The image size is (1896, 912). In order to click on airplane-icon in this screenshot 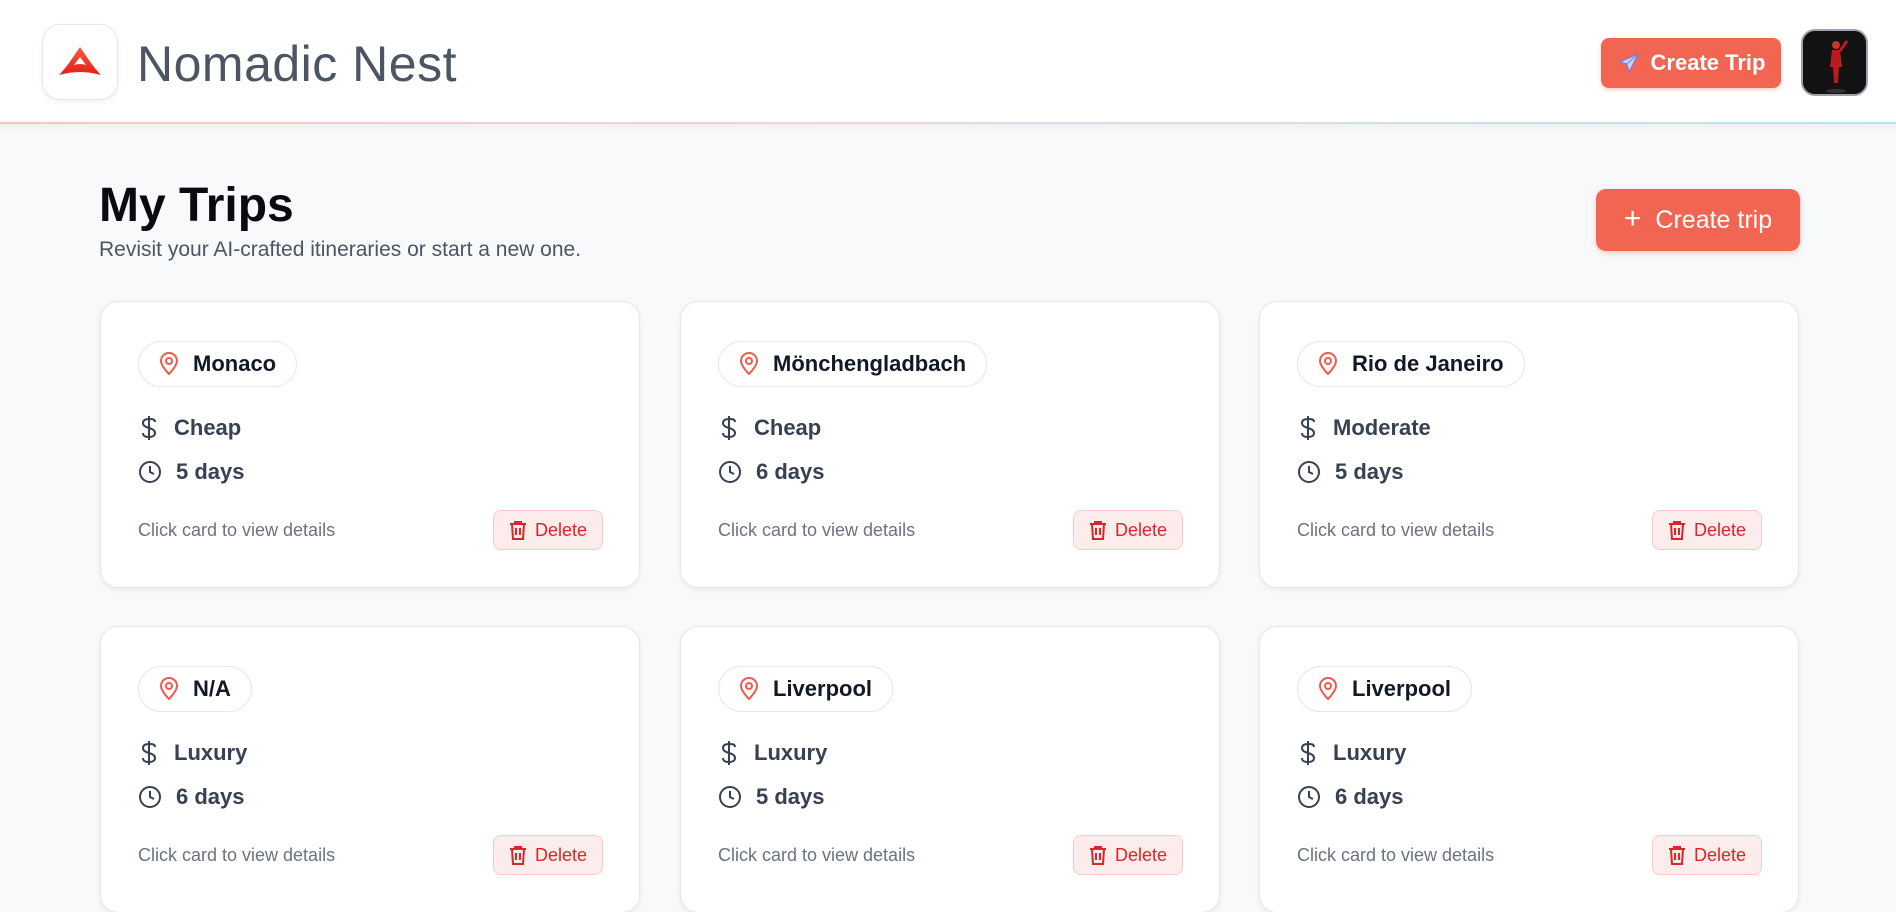, I will do `click(1629, 63)`.